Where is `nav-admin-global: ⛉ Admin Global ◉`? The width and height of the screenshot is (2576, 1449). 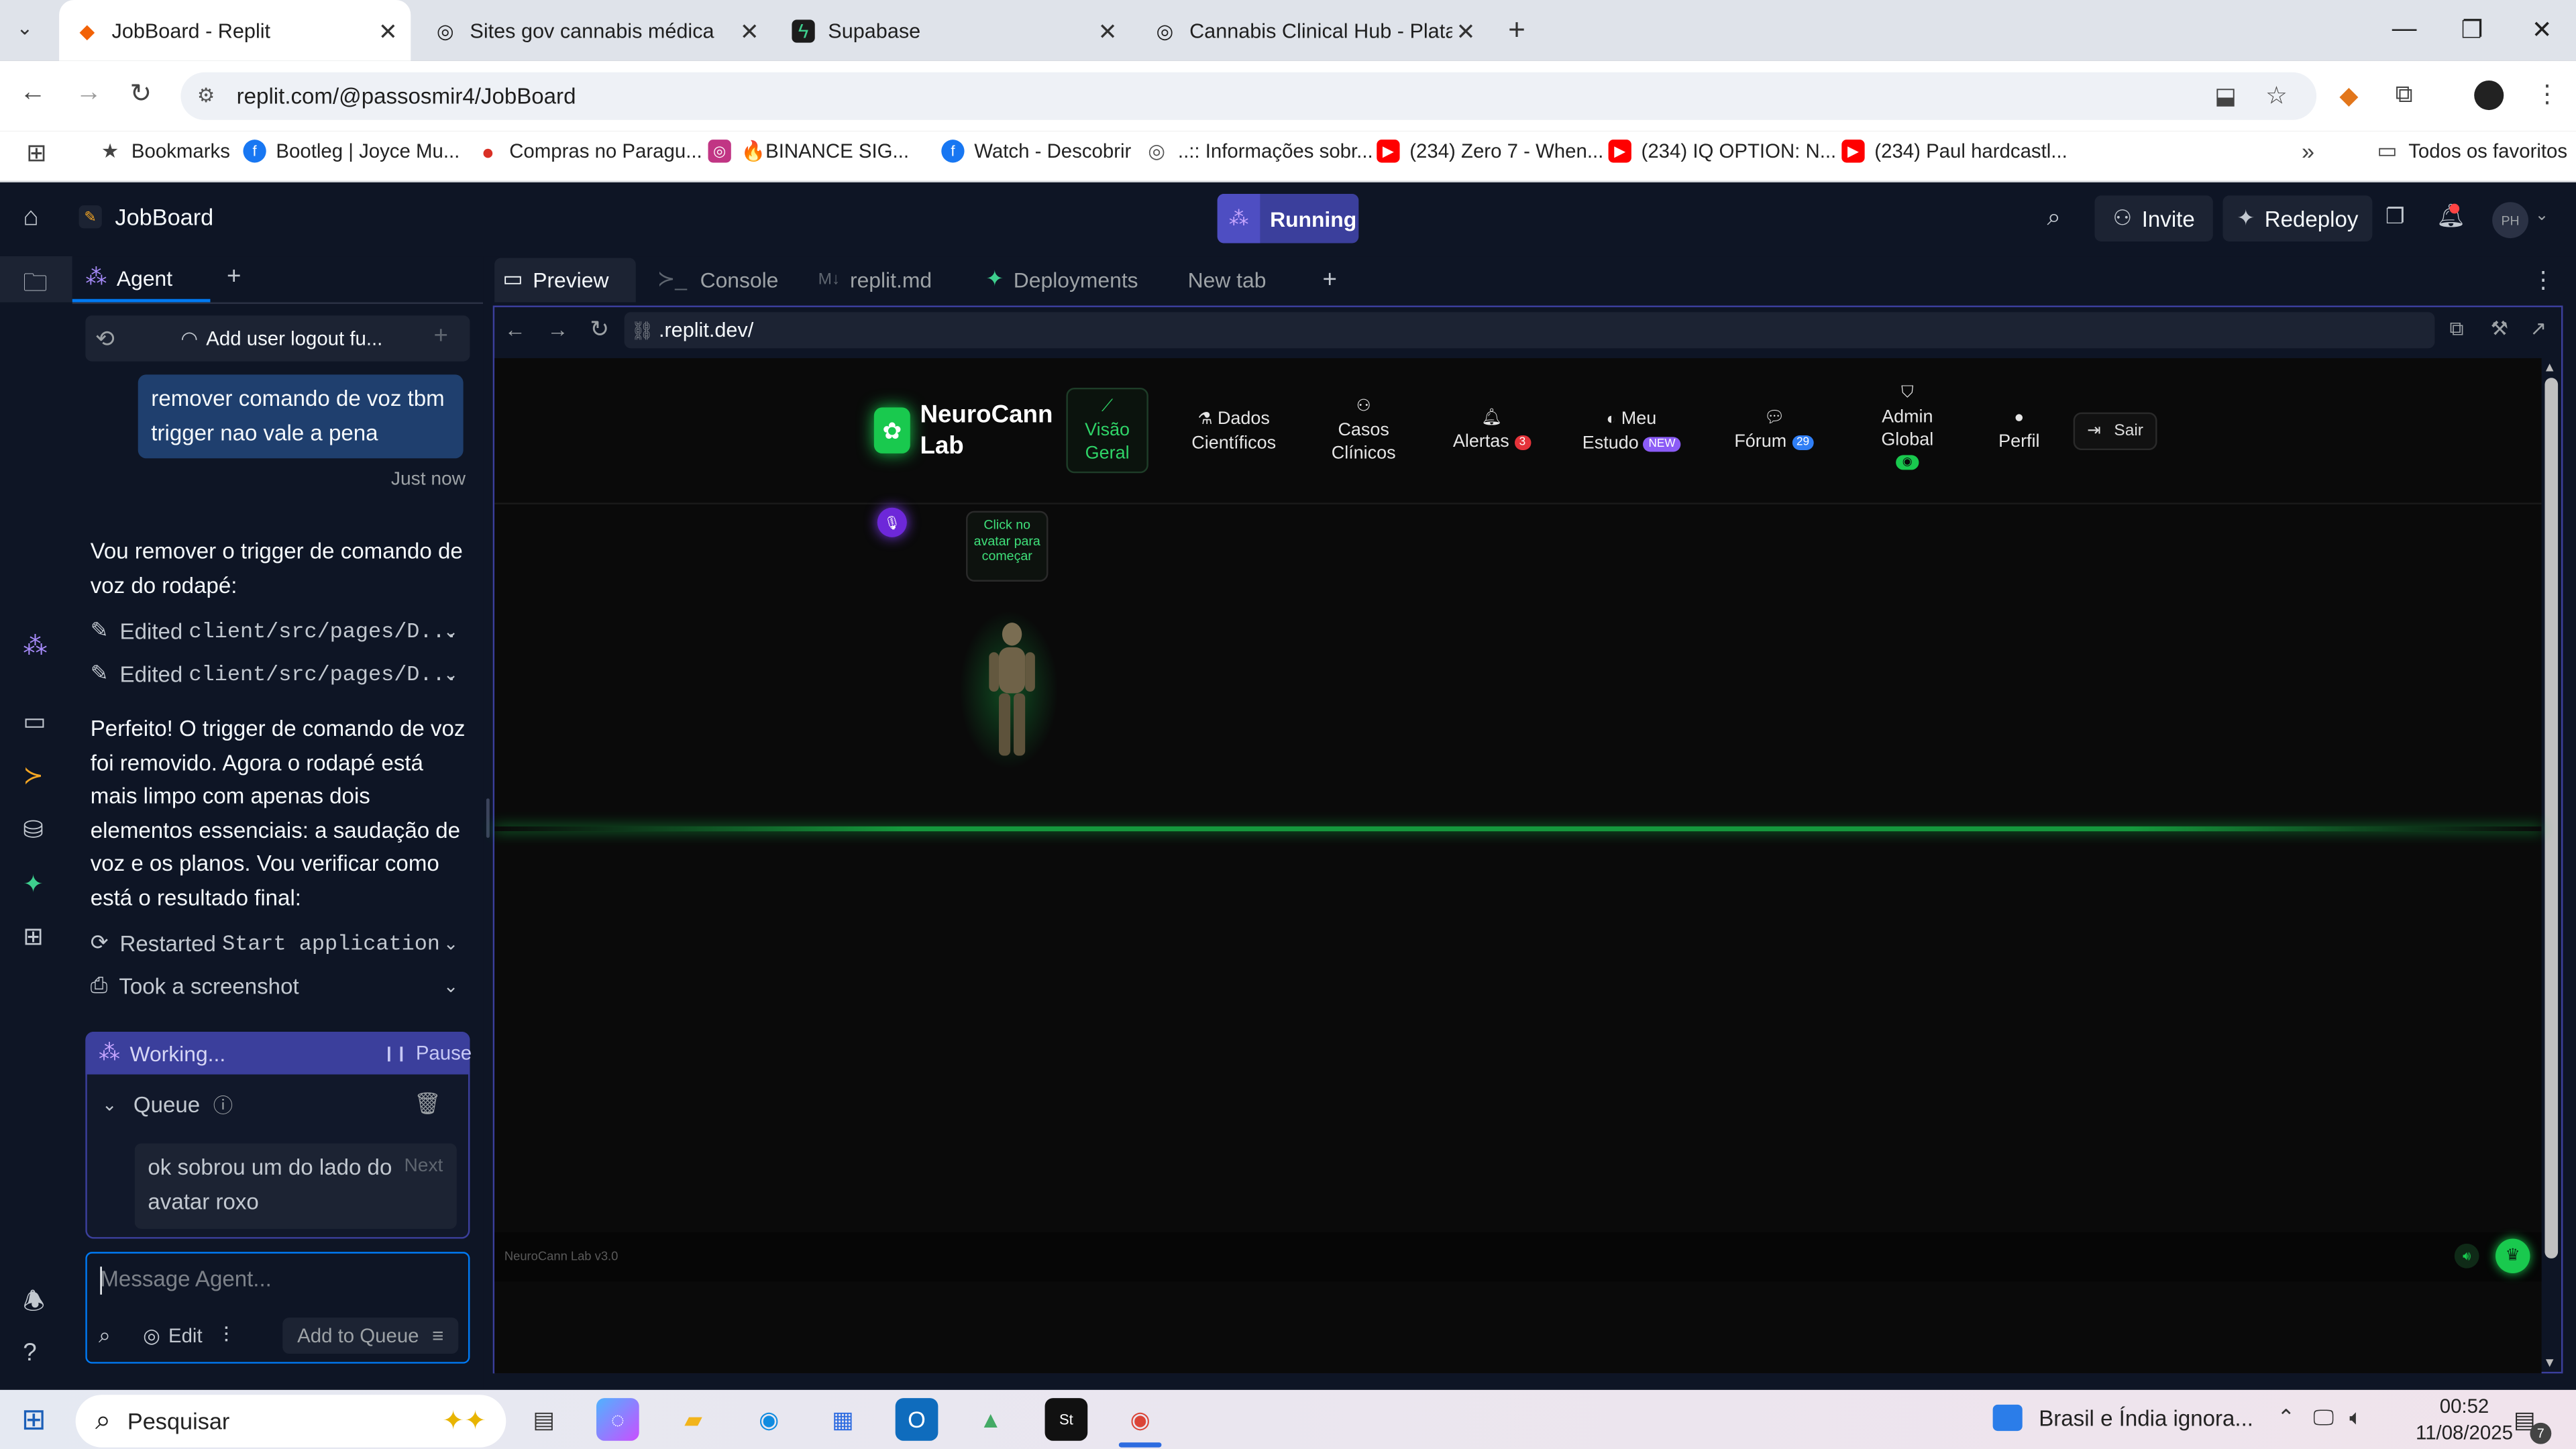 nav-admin-global: ⛉ Admin Global ◉ is located at coordinates (1907, 426).